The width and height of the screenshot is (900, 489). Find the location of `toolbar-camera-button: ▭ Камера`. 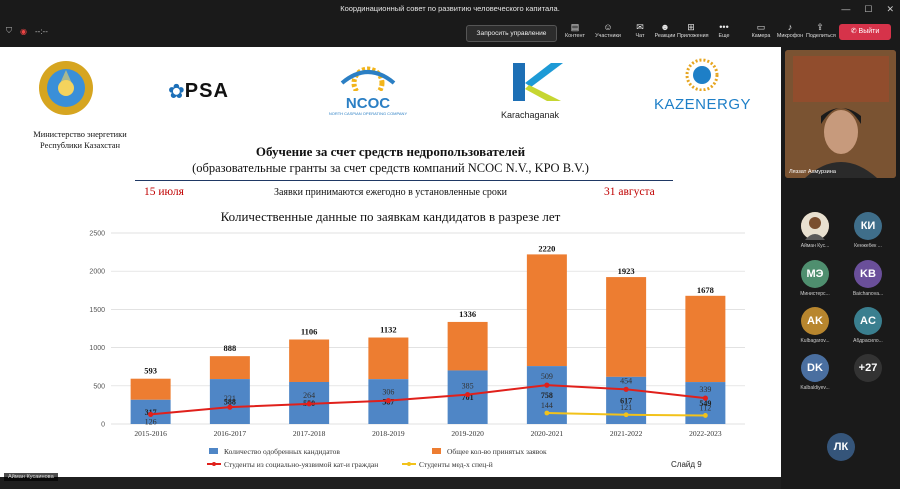

toolbar-camera-button: ▭ Камера is located at coordinates (761, 30).